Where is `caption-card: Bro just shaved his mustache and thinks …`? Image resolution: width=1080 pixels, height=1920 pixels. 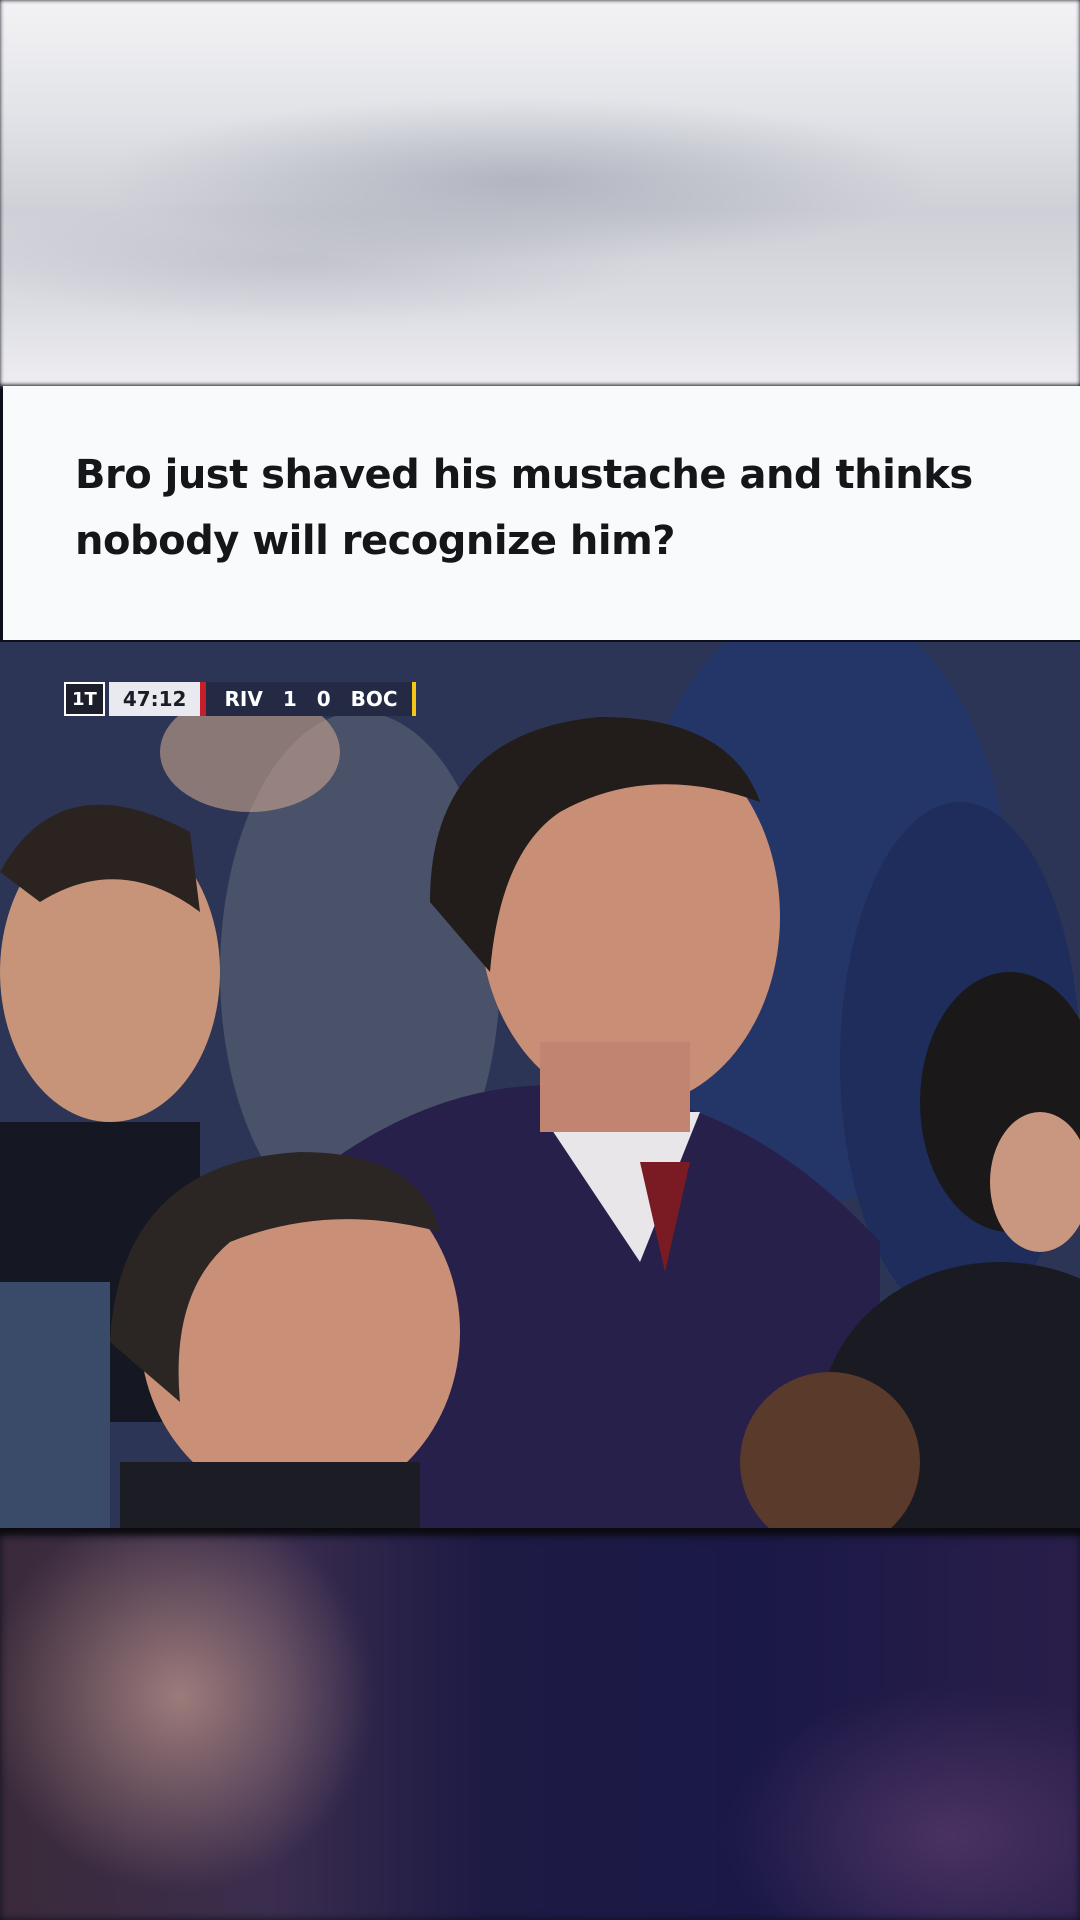
caption-card: Bro just shaved his mustache and thinks … is located at coordinates (541, 513).